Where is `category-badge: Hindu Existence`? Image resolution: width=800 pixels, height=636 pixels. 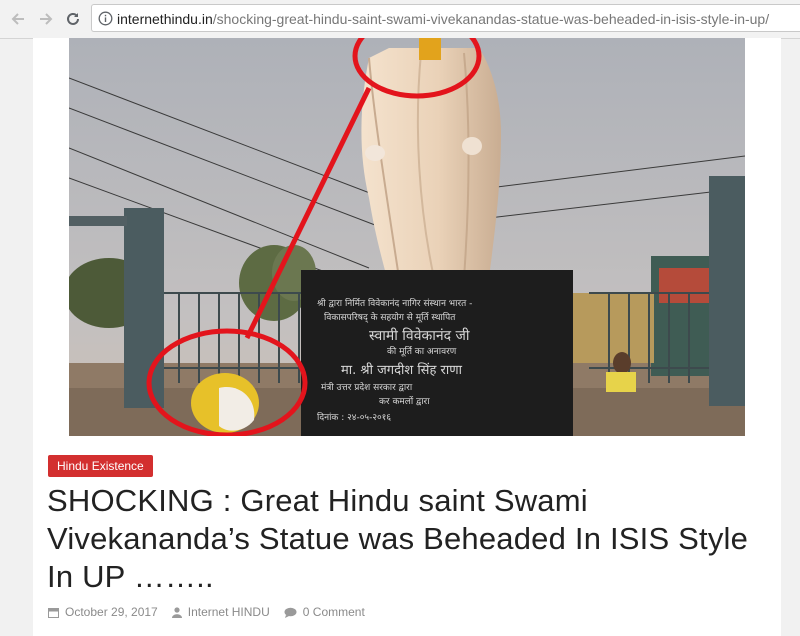 category-badge: Hindu Existence is located at coordinates (100, 466).